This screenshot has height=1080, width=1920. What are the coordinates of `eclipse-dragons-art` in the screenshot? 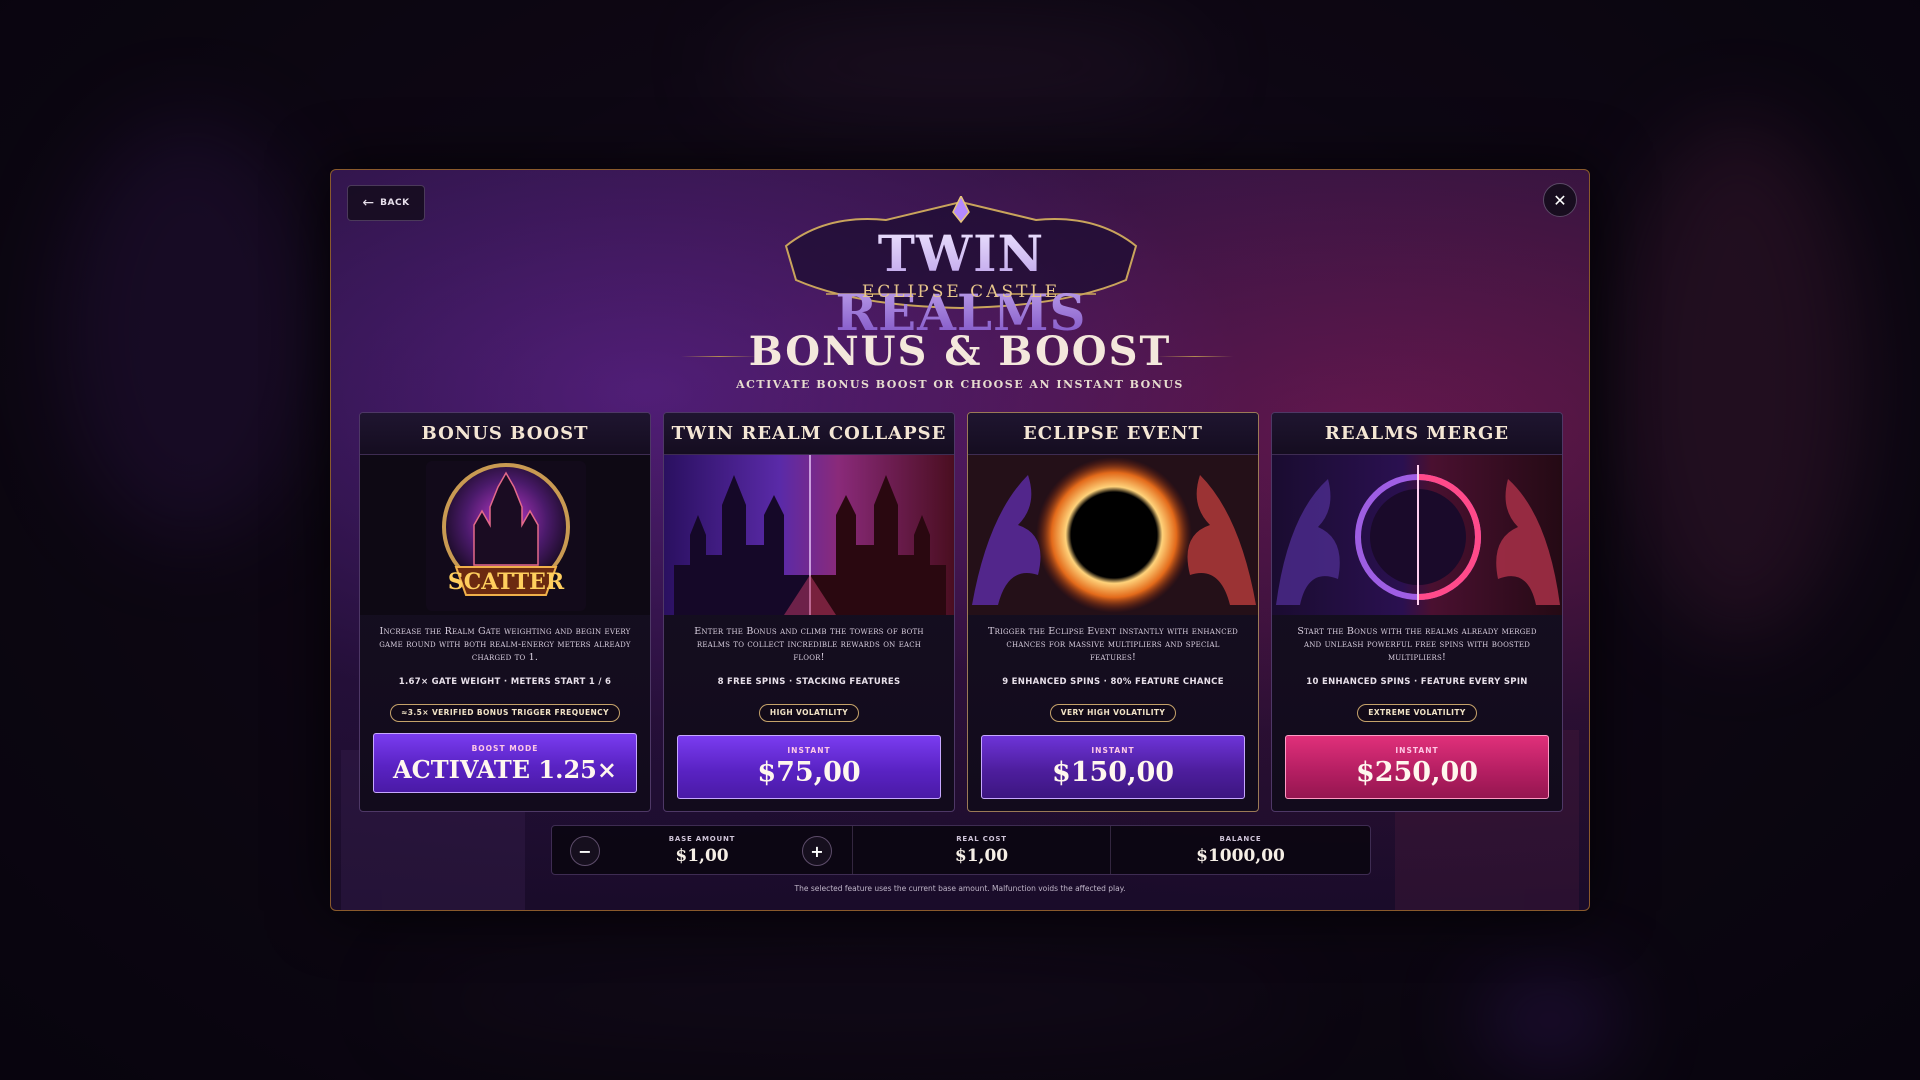 It's located at (1113, 535).